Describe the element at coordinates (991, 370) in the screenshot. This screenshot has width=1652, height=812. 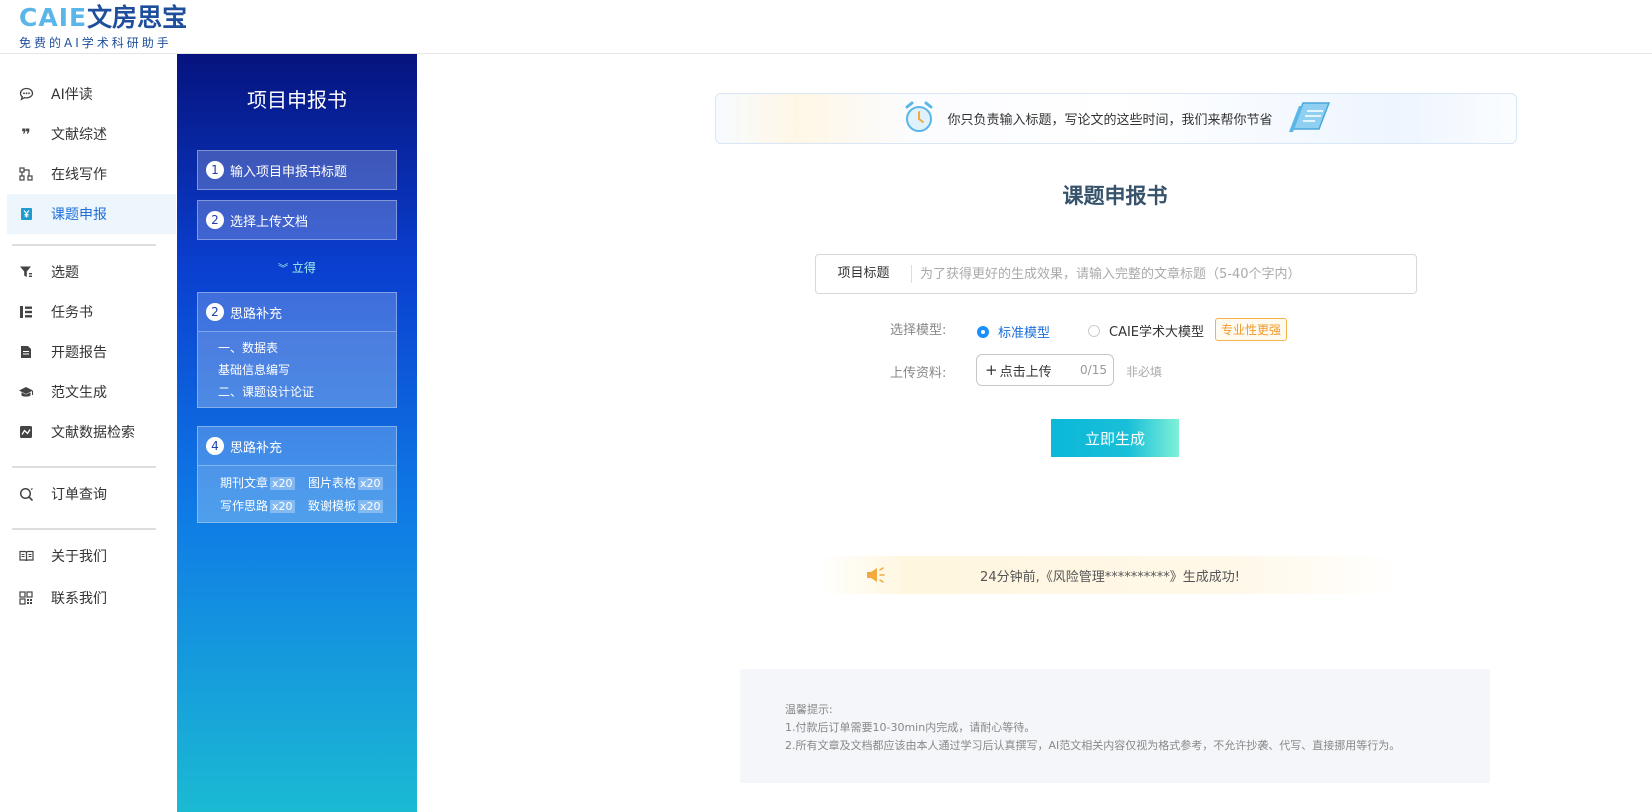
I see `plus-icon: +` at that location.